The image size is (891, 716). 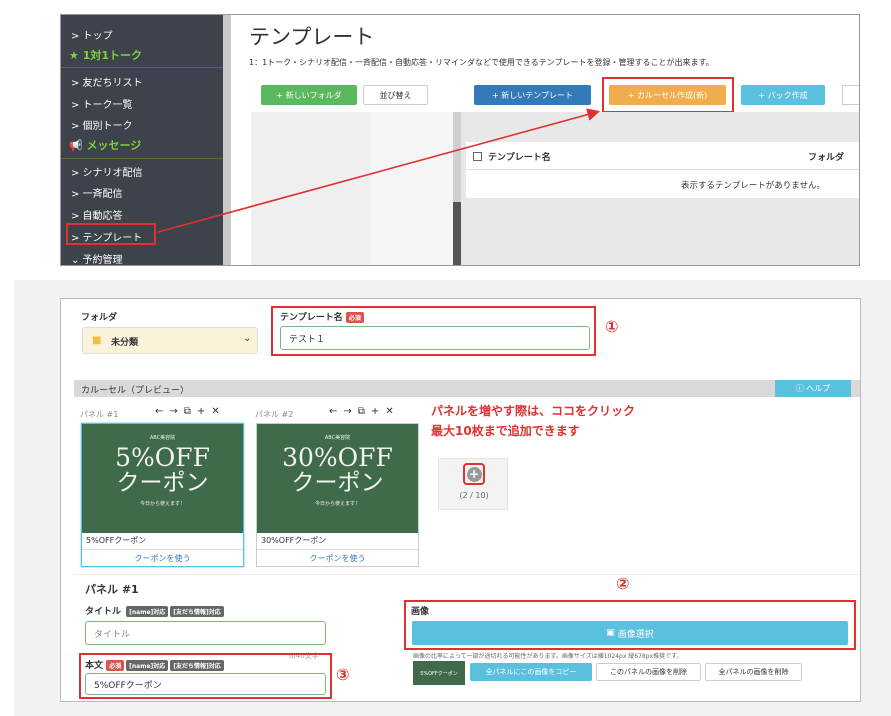 What do you see at coordinates (99, 414) in the screenshot?
I see `panel1-header: パネル #1` at bounding box center [99, 414].